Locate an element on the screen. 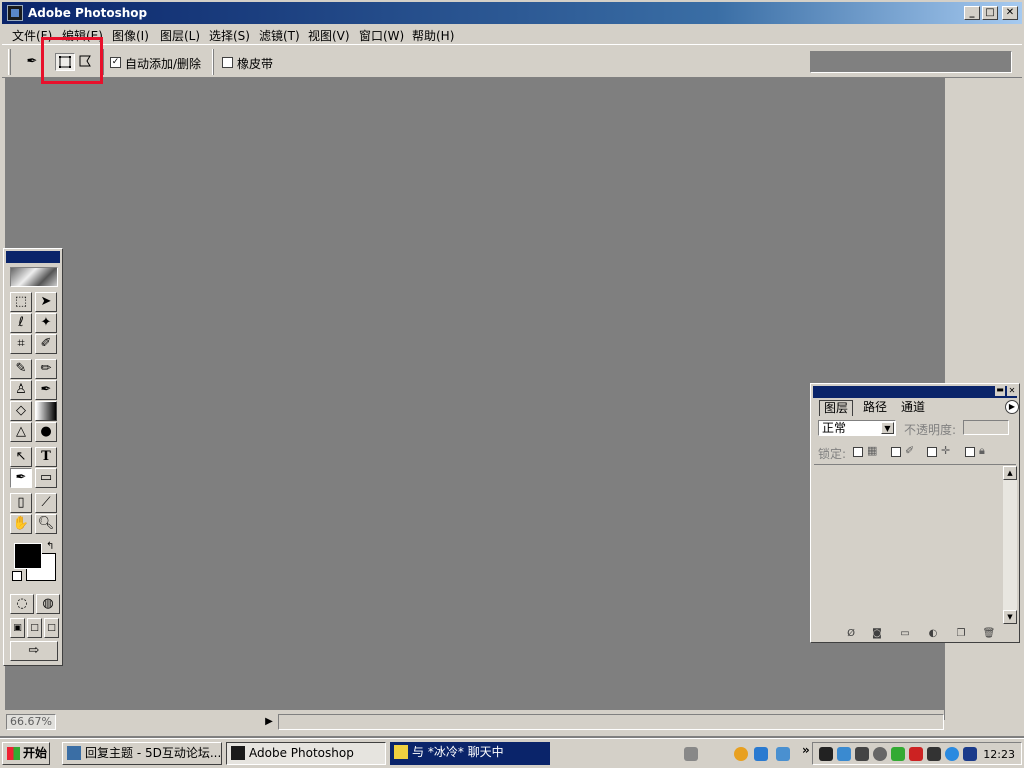  shape-layers-icon is located at coordinates (65, 62).